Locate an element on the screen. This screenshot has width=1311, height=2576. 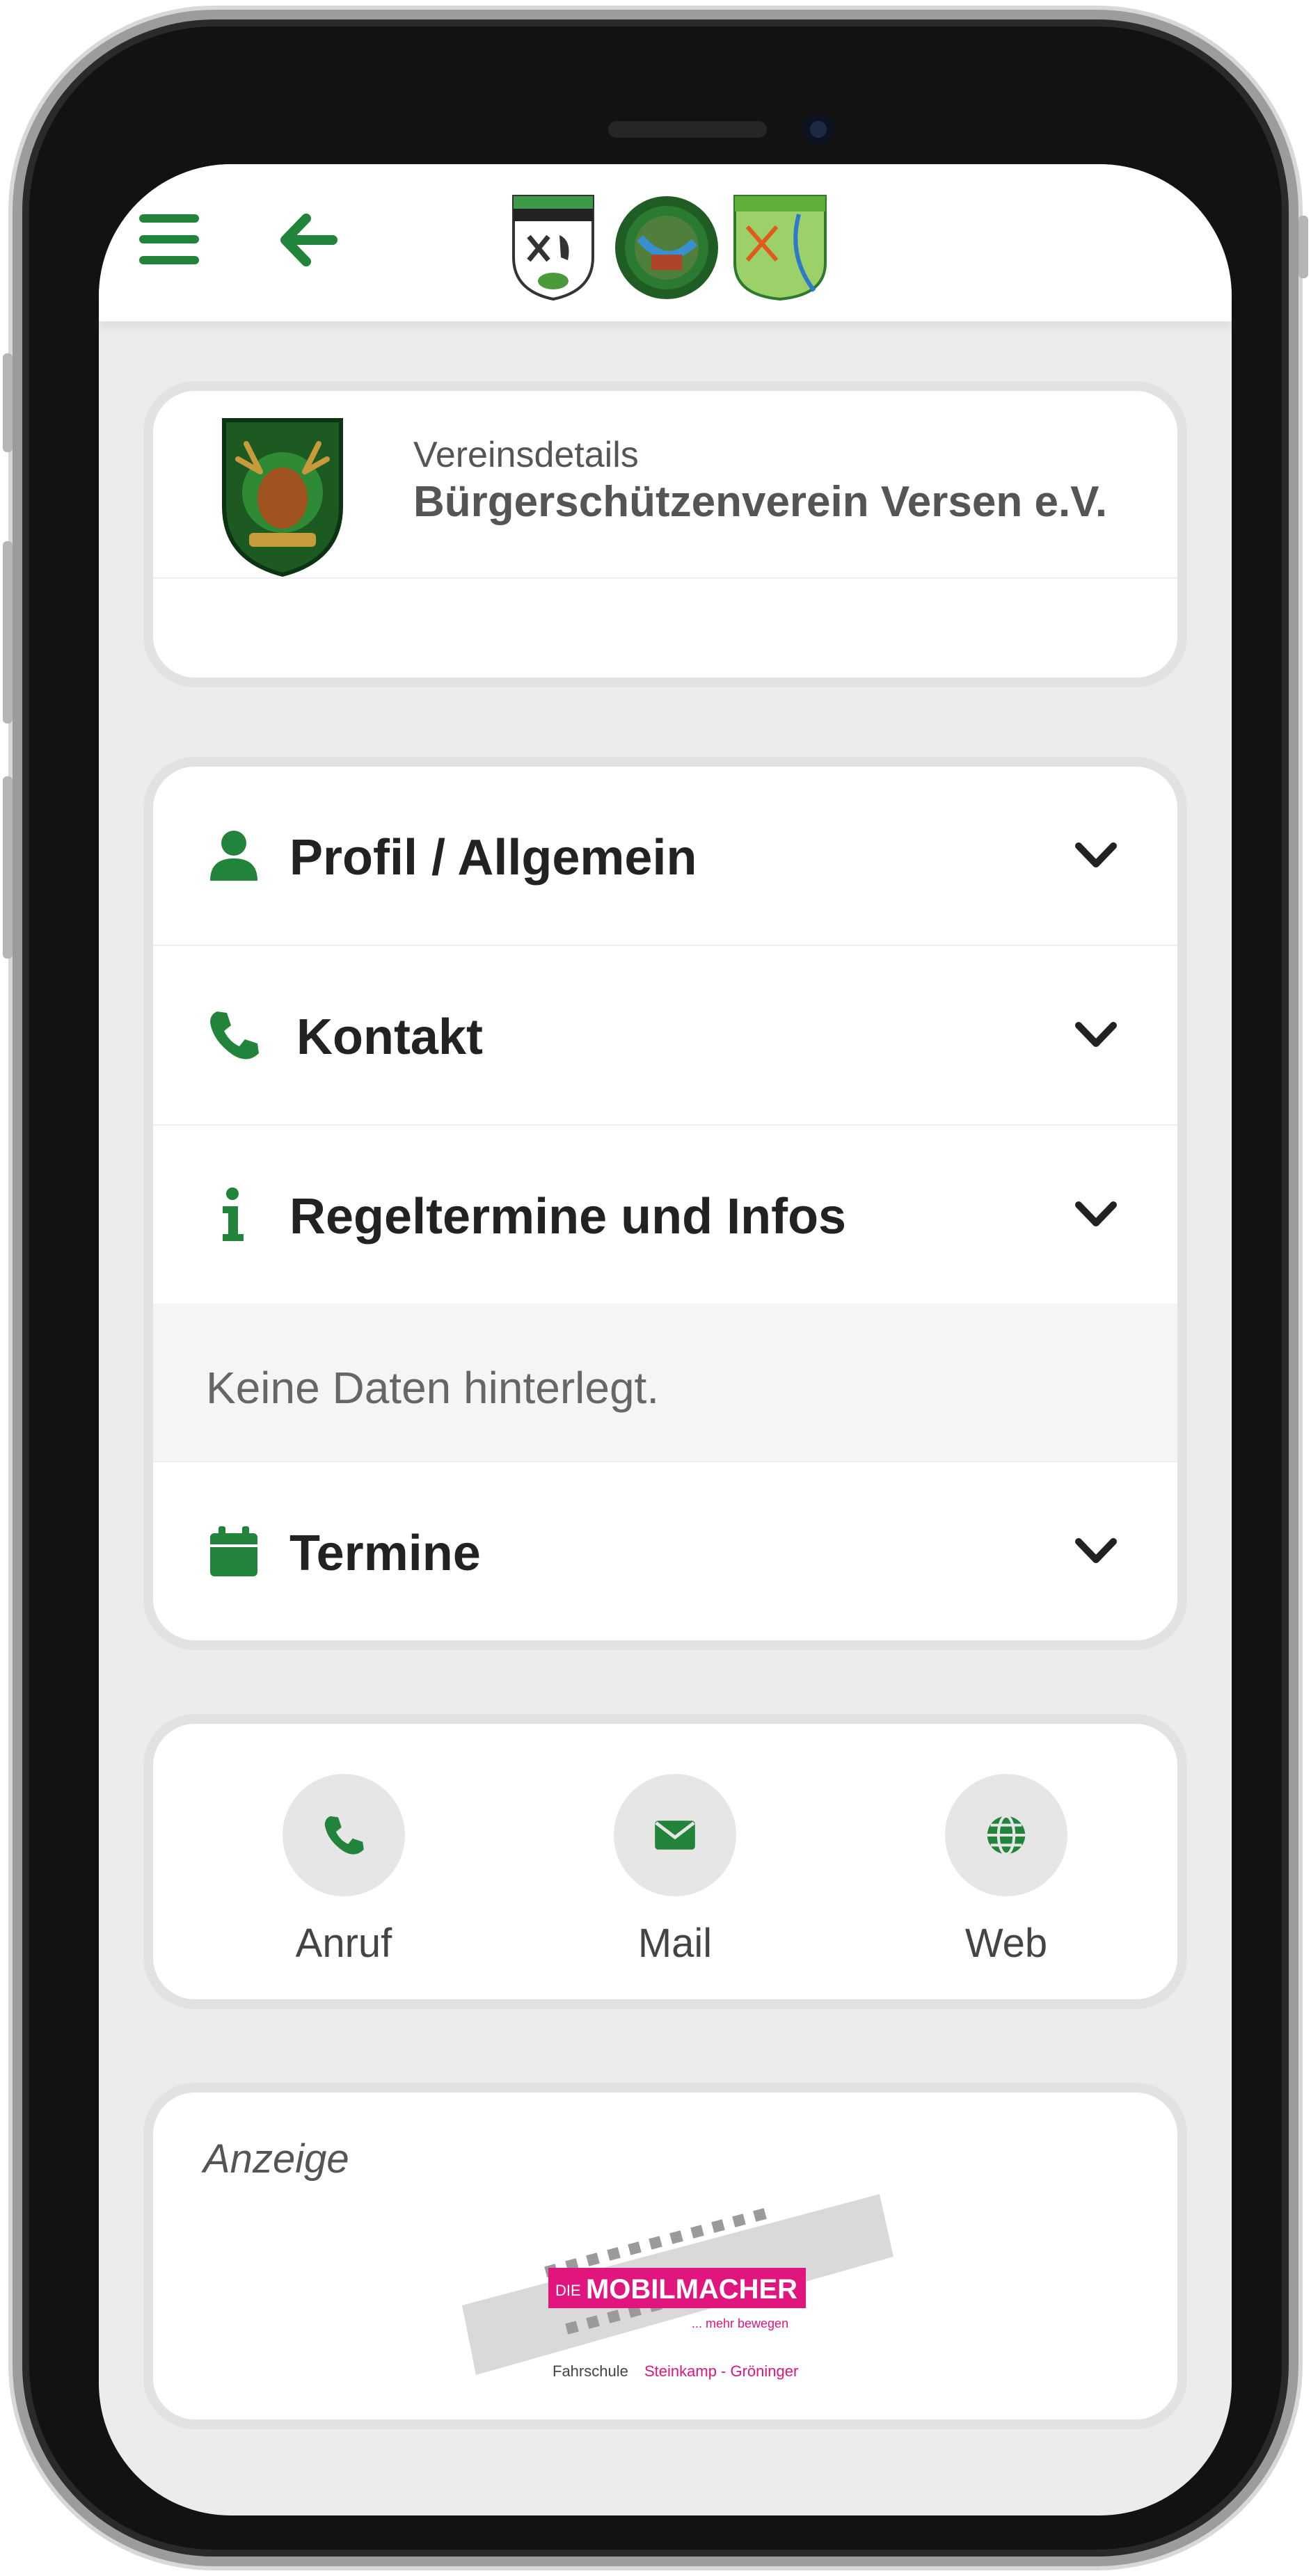
actions-card-container: Anruf Mail Web is located at coordinates (665, 1861).